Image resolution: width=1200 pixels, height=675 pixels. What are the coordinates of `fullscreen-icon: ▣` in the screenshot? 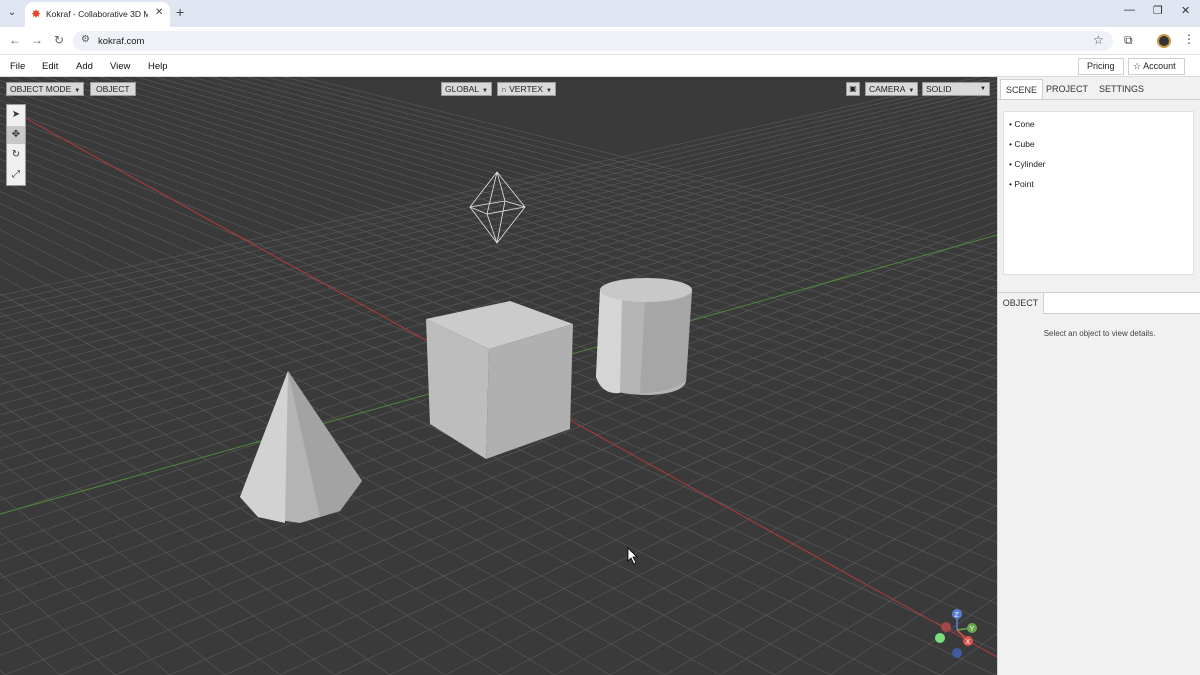 It's located at (853, 89).